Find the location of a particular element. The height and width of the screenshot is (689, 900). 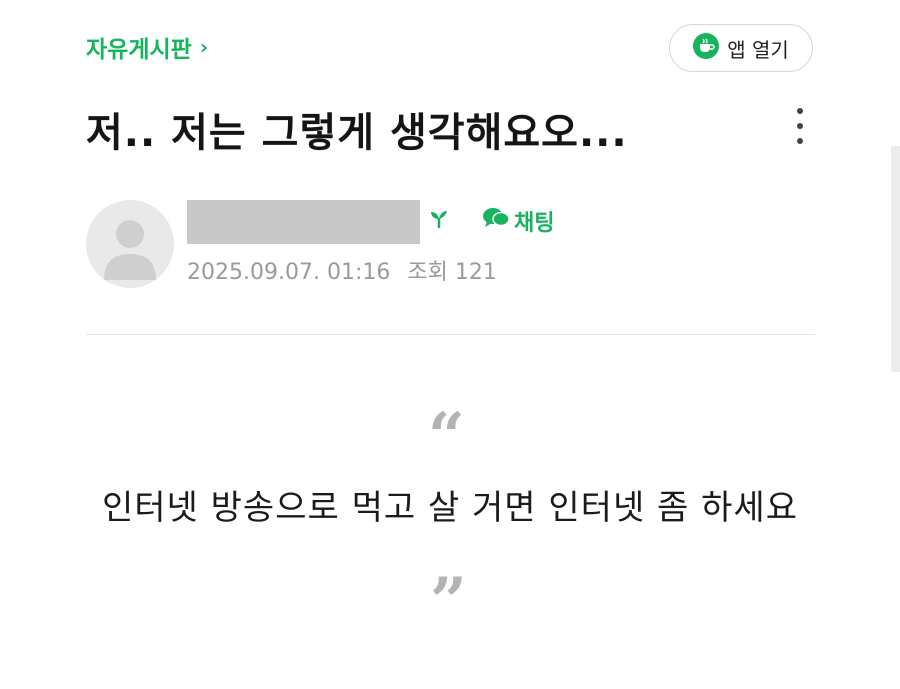

avatar is located at coordinates (130, 244).